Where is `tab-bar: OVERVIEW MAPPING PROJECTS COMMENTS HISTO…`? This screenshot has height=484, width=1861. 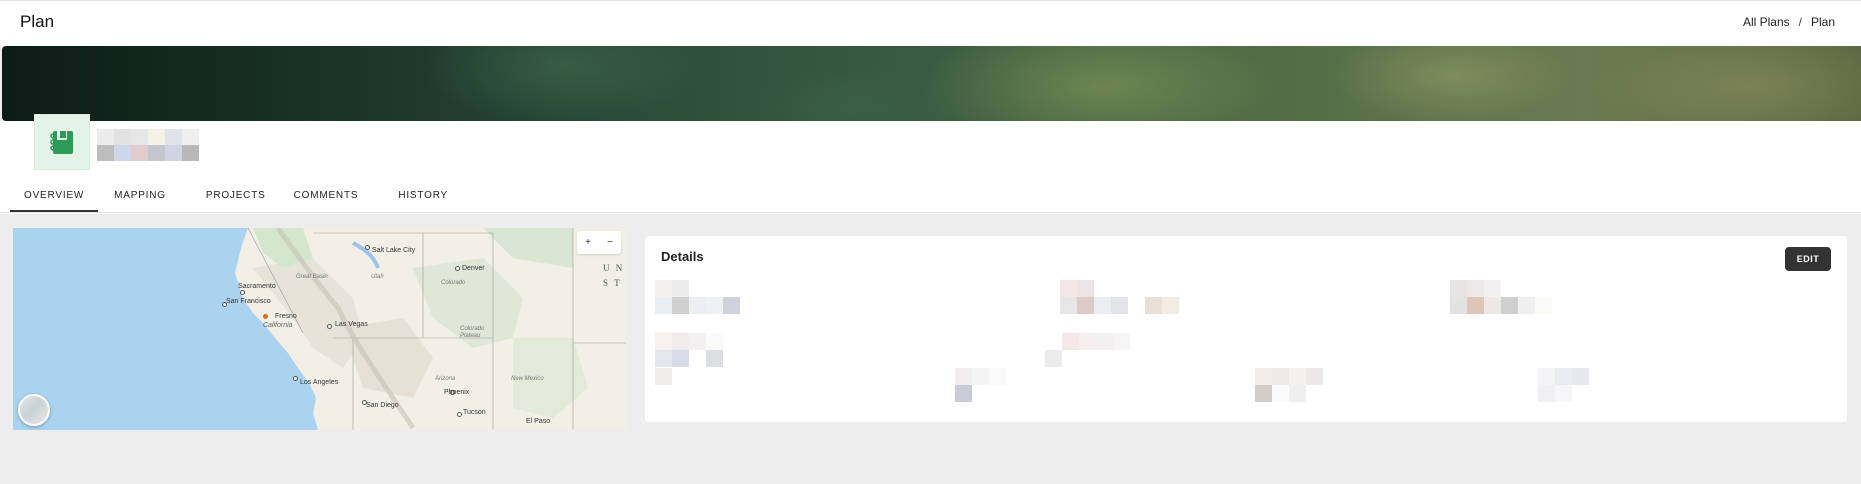 tab-bar: OVERVIEW MAPPING PROJECTS COMMENTS HISTO… is located at coordinates (236, 197).